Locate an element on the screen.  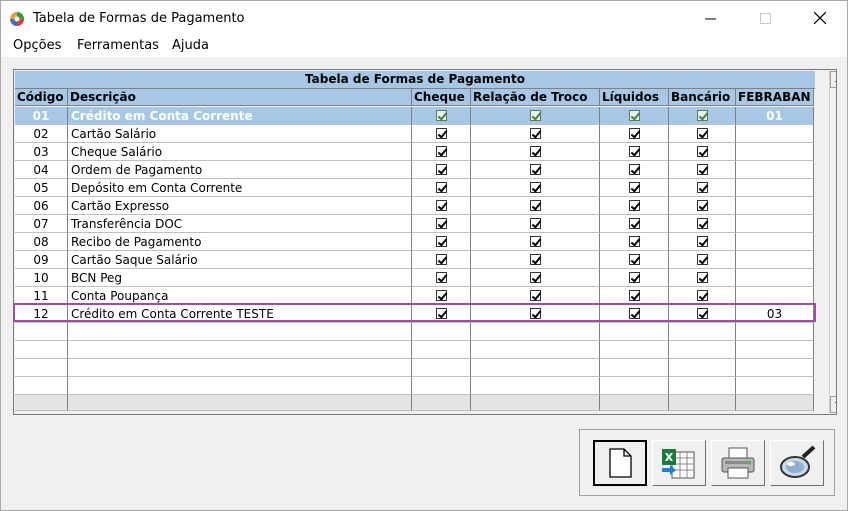
table-row: 09 Cartão Saque Salário is located at coordinates (414, 260).